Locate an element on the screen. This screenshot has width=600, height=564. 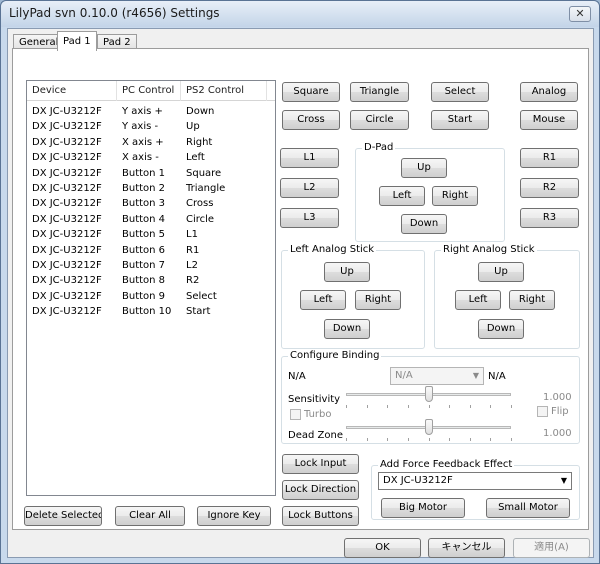
list-cell-ps2: Right is located at coordinates (199, 142).